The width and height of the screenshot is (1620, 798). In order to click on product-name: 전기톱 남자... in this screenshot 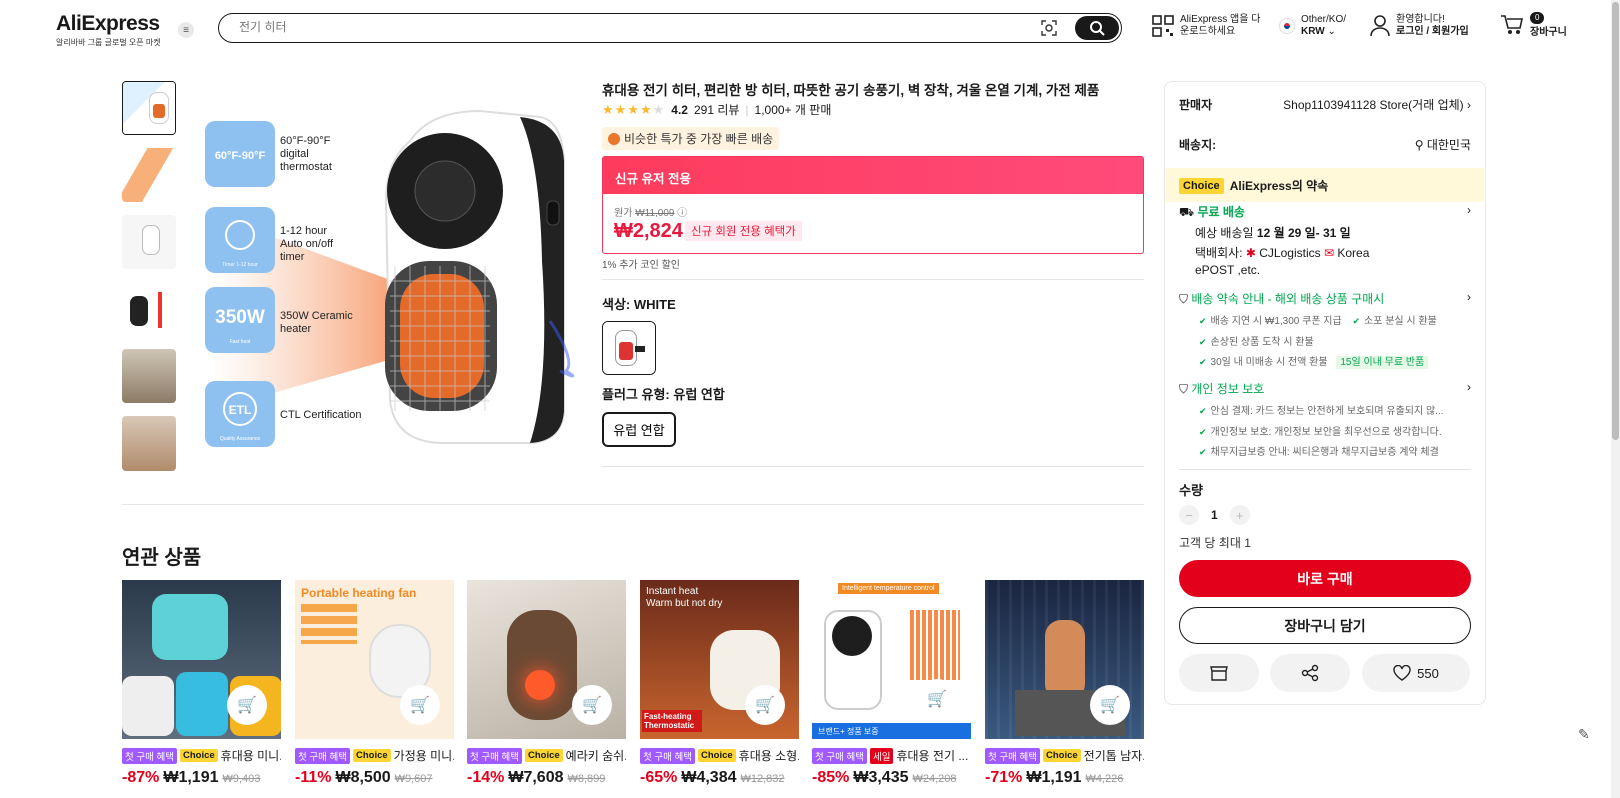, I will do `click(1114, 755)`.